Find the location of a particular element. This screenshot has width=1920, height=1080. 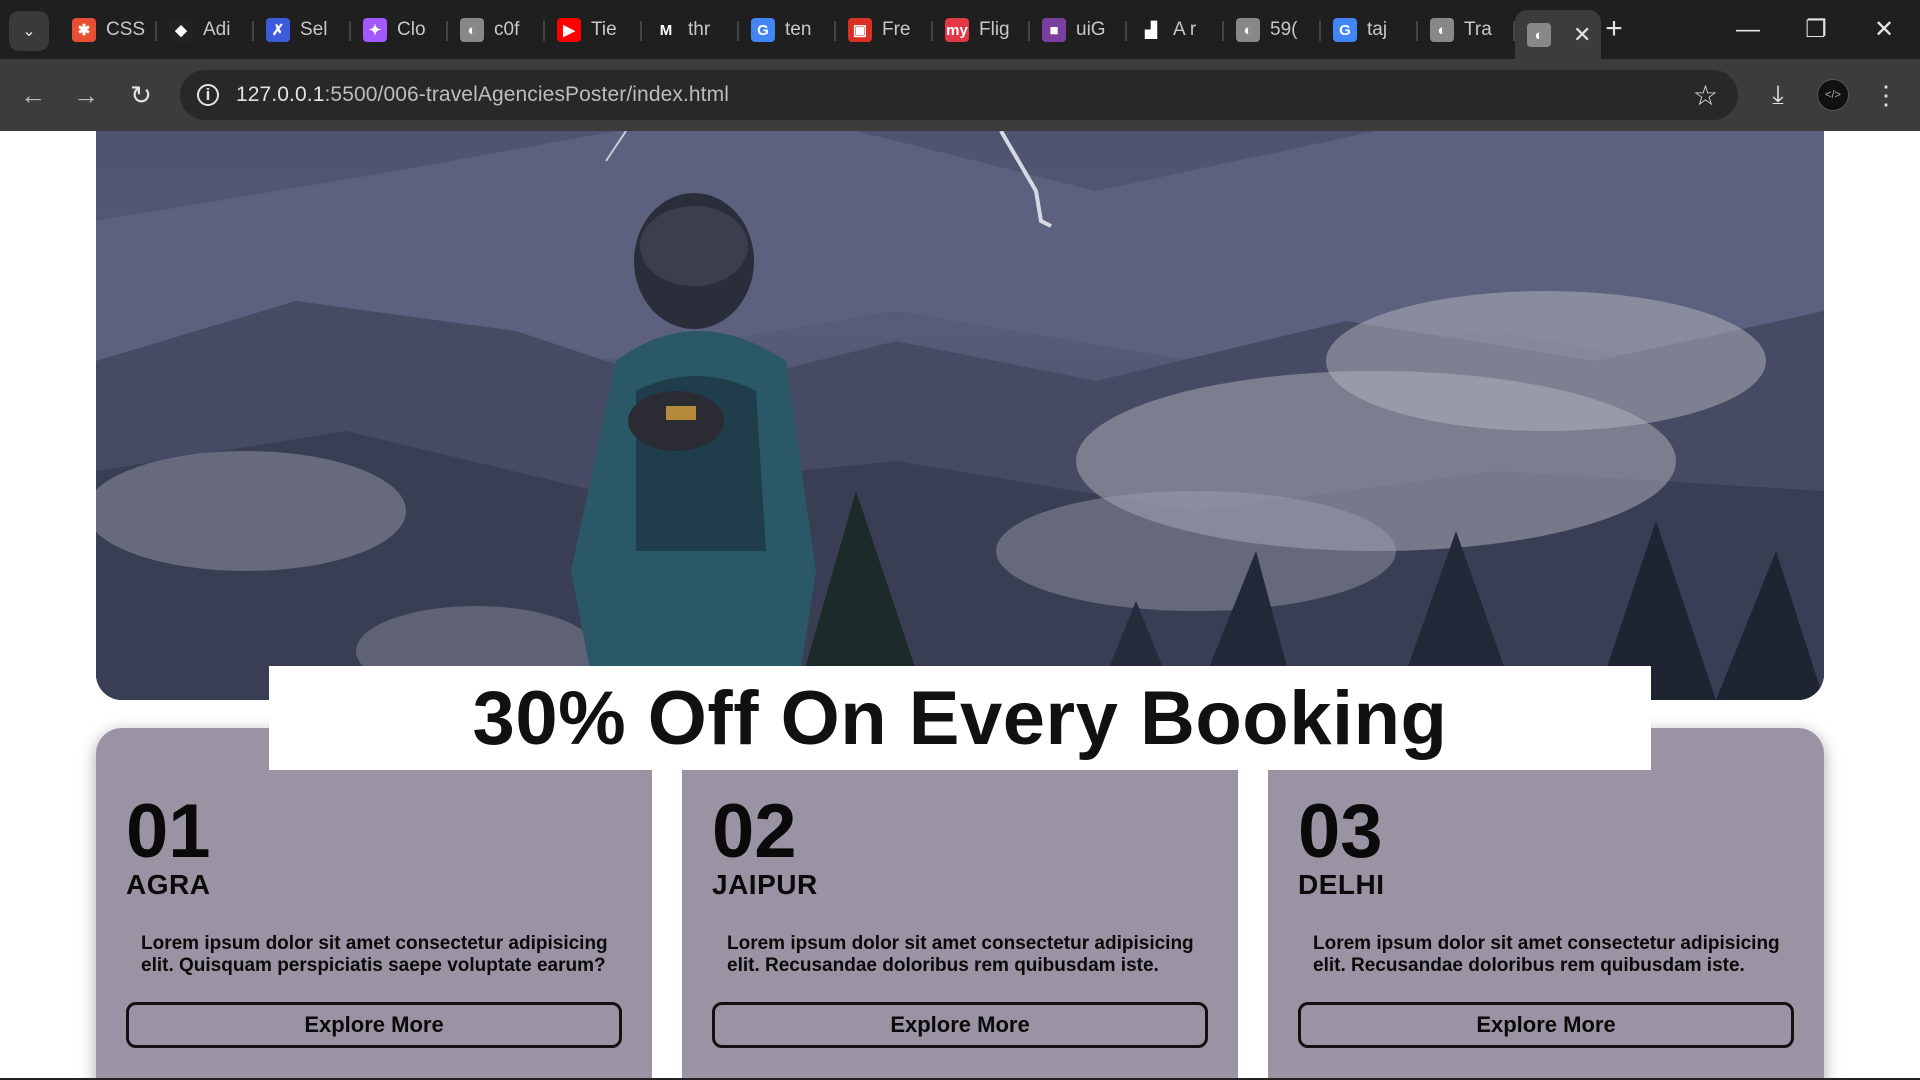

back-button: ← is located at coordinates (33, 95).